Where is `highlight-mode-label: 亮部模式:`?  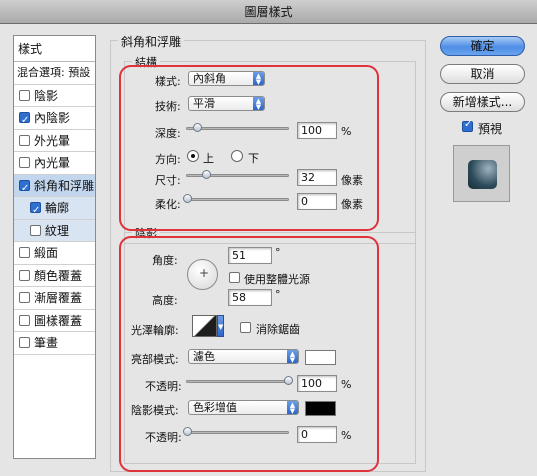
highlight-mode-label: 亮部模式: is located at coordinates (155, 359).